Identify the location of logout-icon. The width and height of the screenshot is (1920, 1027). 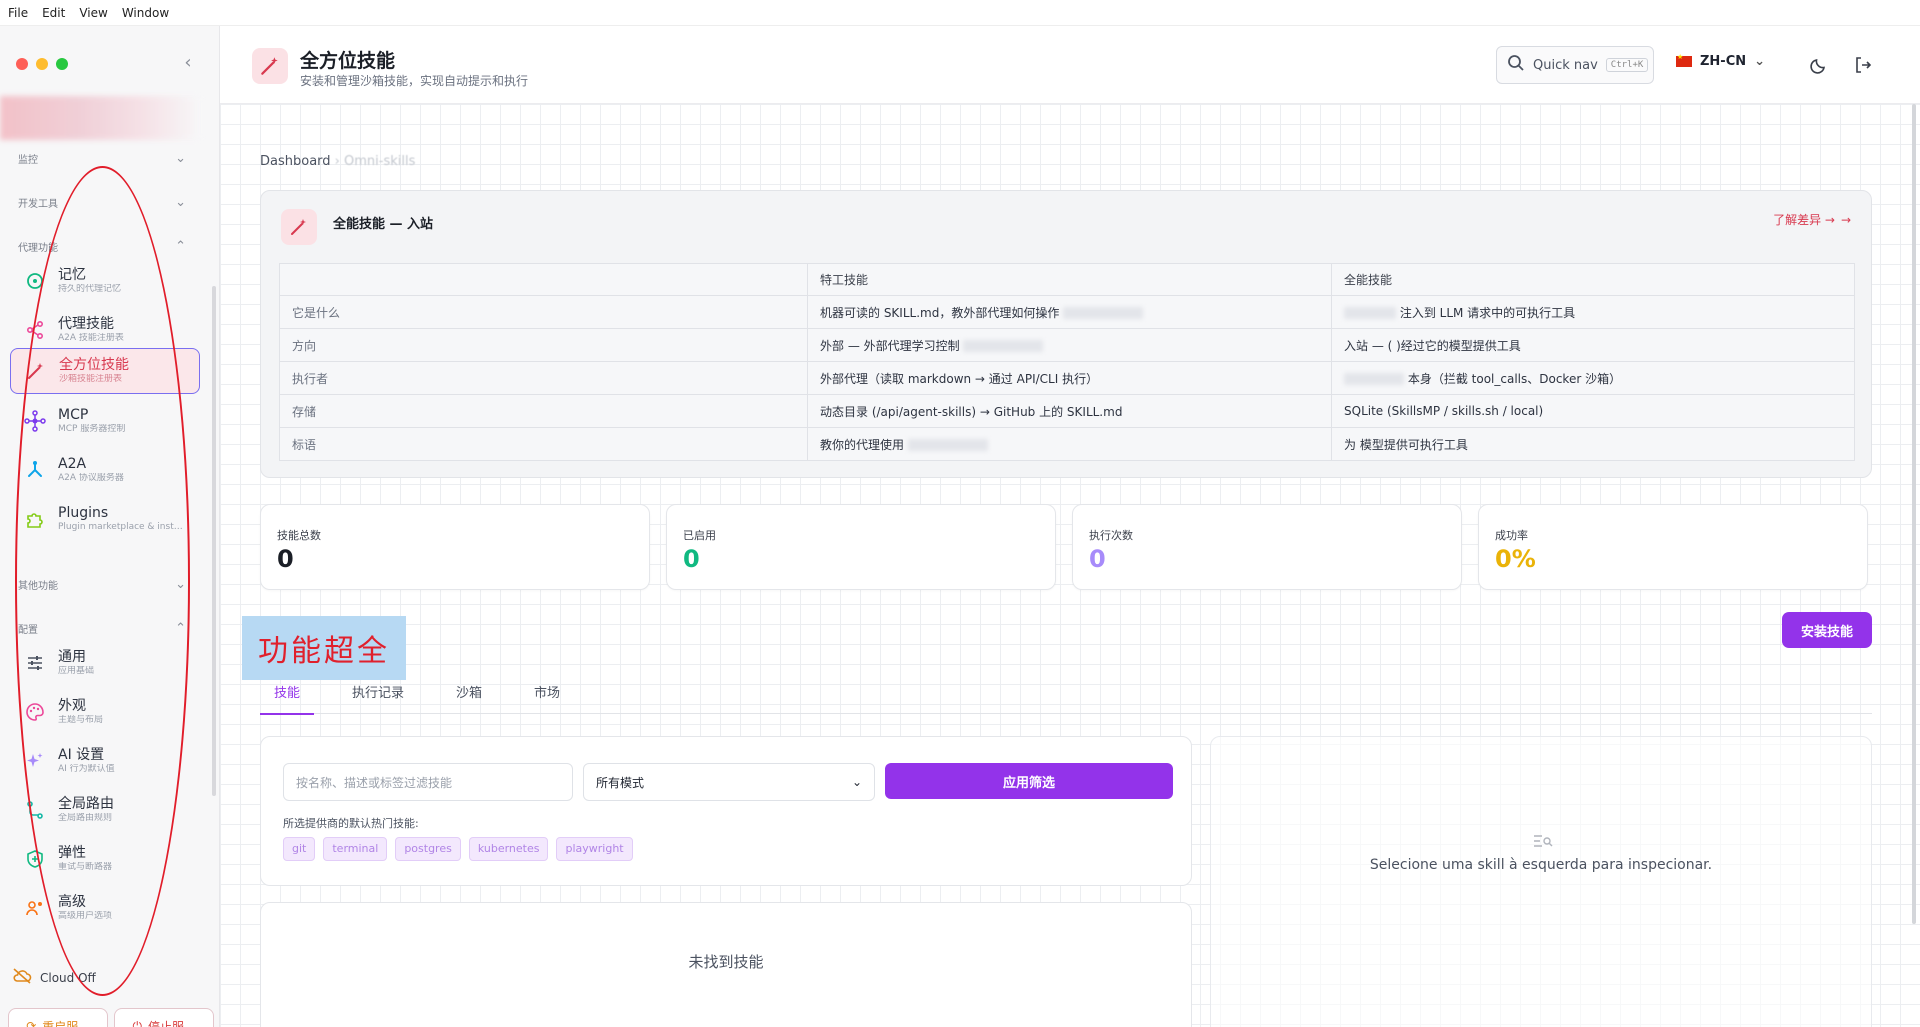
(1863, 67).